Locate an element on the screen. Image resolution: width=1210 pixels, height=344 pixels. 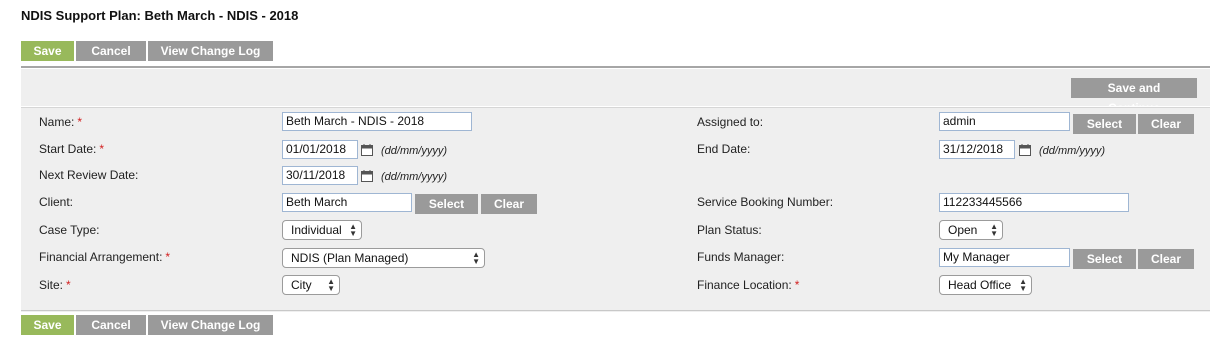
client-clear-button: Clear is located at coordinates (509, 204).